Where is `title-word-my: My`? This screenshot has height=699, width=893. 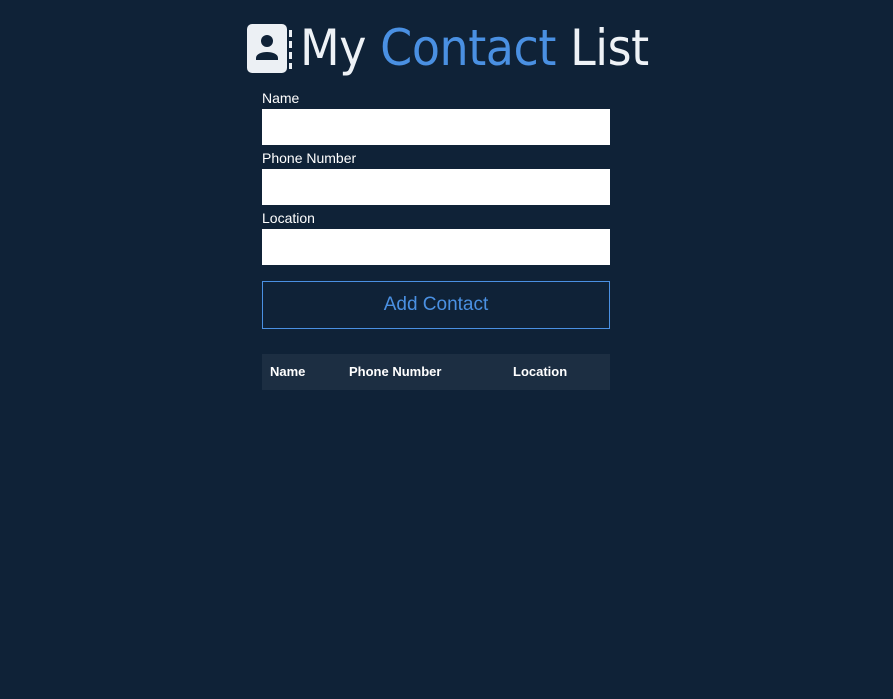 title-word-my: My is located at coordinates (333, 48).